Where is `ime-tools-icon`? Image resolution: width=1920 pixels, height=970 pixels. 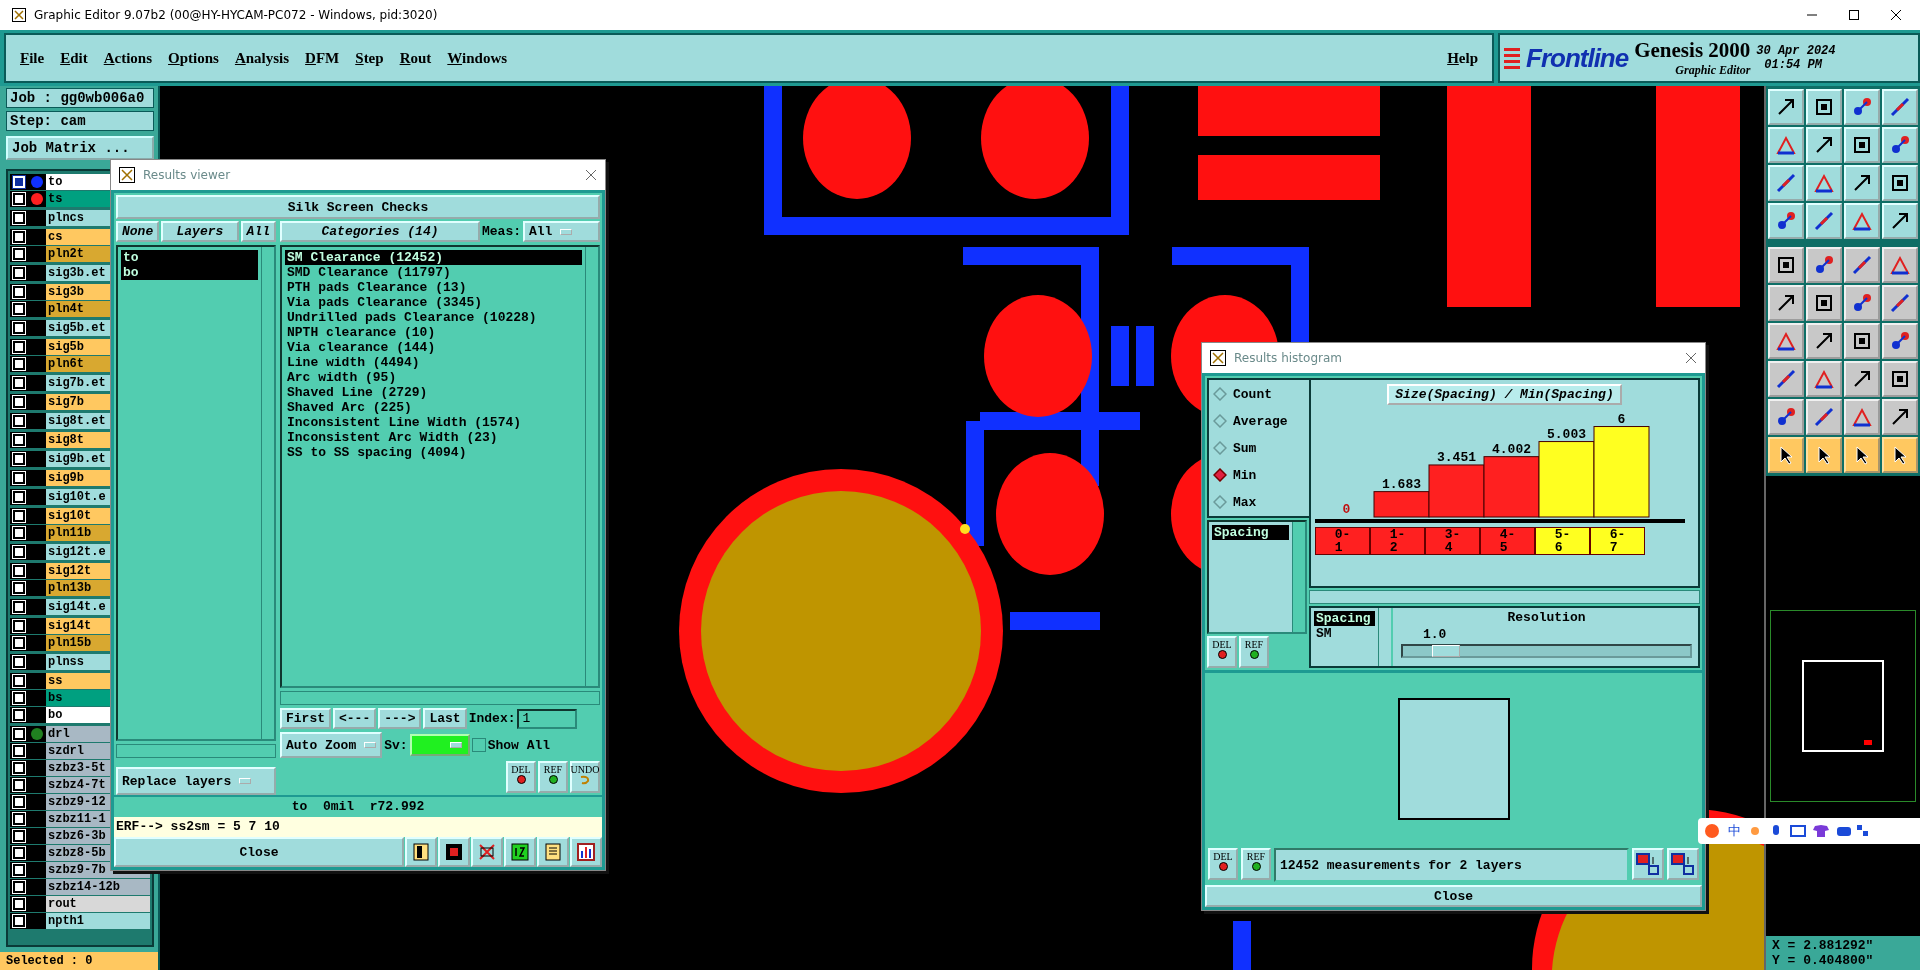
ime-tools-icon is located at coordinates (1809, 831).